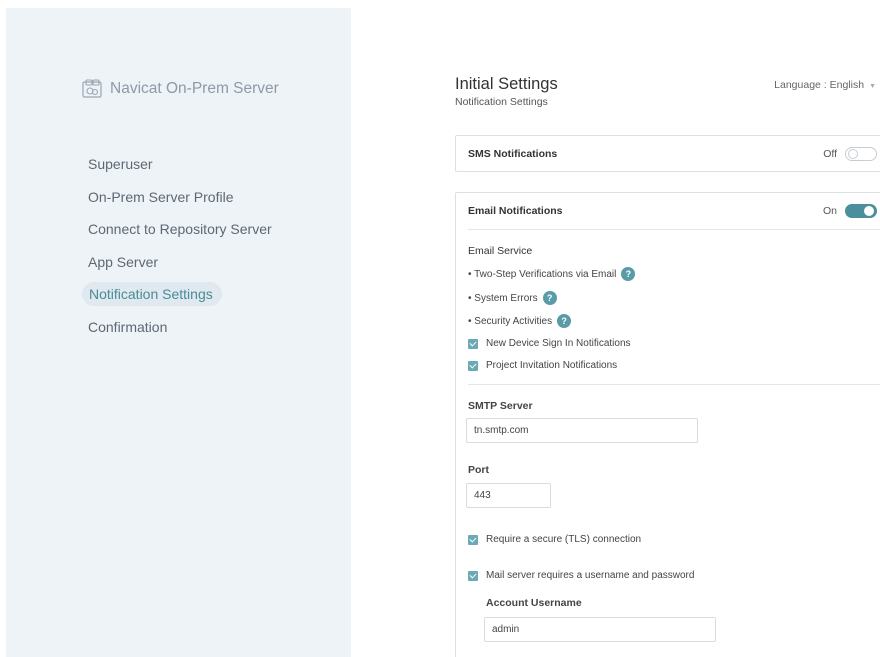 The width and height of the screenshot is (880, 657). I want to click on email-service-label: Email Service, so click(500, 251).